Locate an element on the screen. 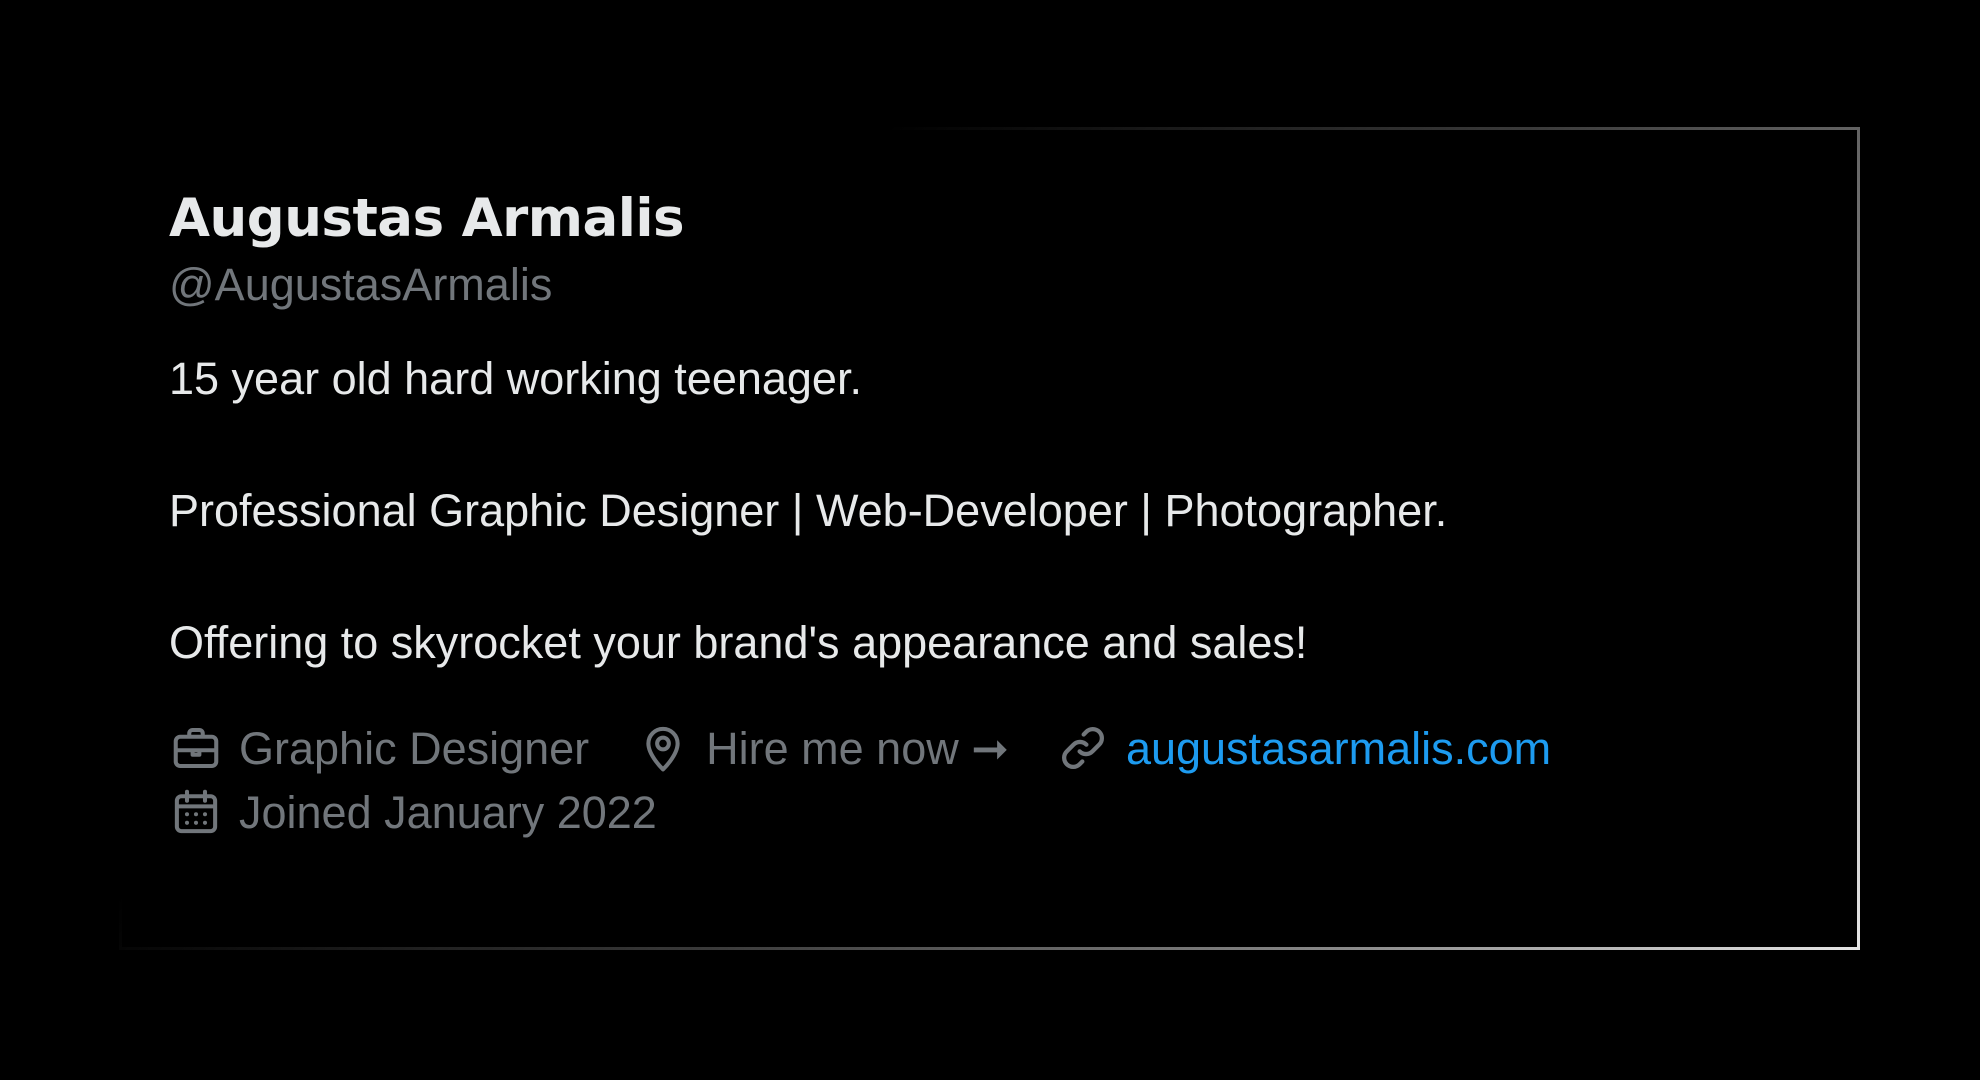  joined-item: Joined January 2022 is located at coordinates (413, 812).